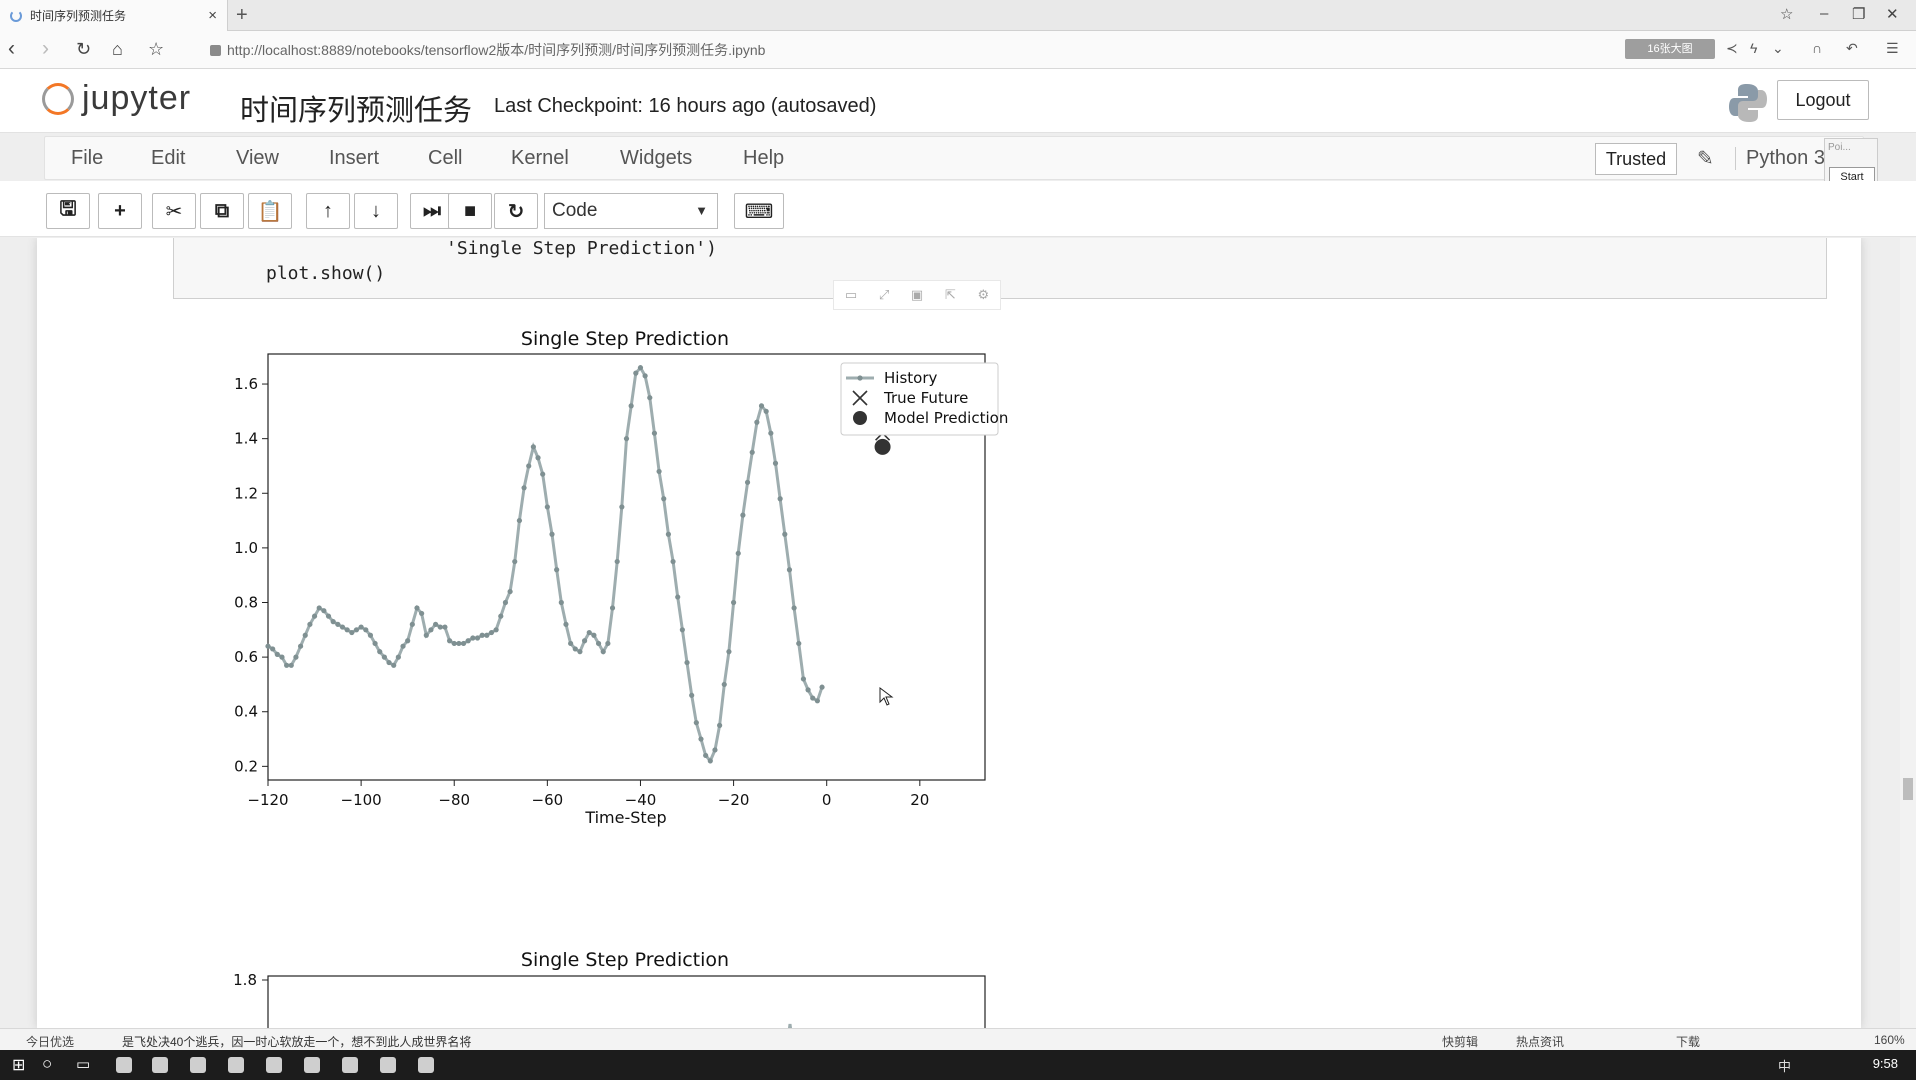  Describe the element at coordinates (958, 1065) in the screenshot. I see `os-taskbar: ⊞ ○ ▭ 中 9:58` at that location.